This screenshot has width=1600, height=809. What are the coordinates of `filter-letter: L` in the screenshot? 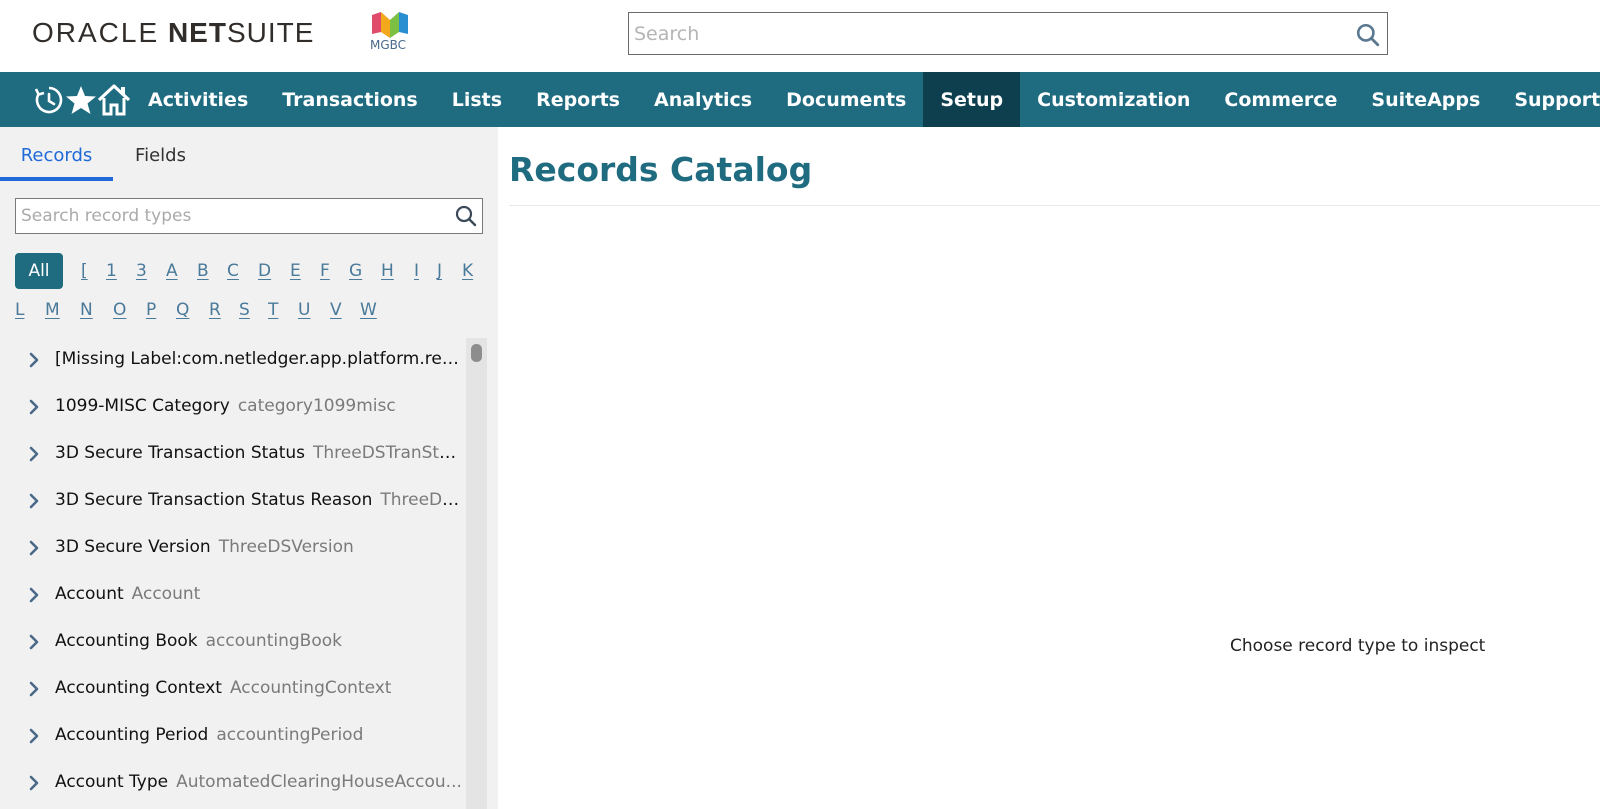 It's located at (19, 310).